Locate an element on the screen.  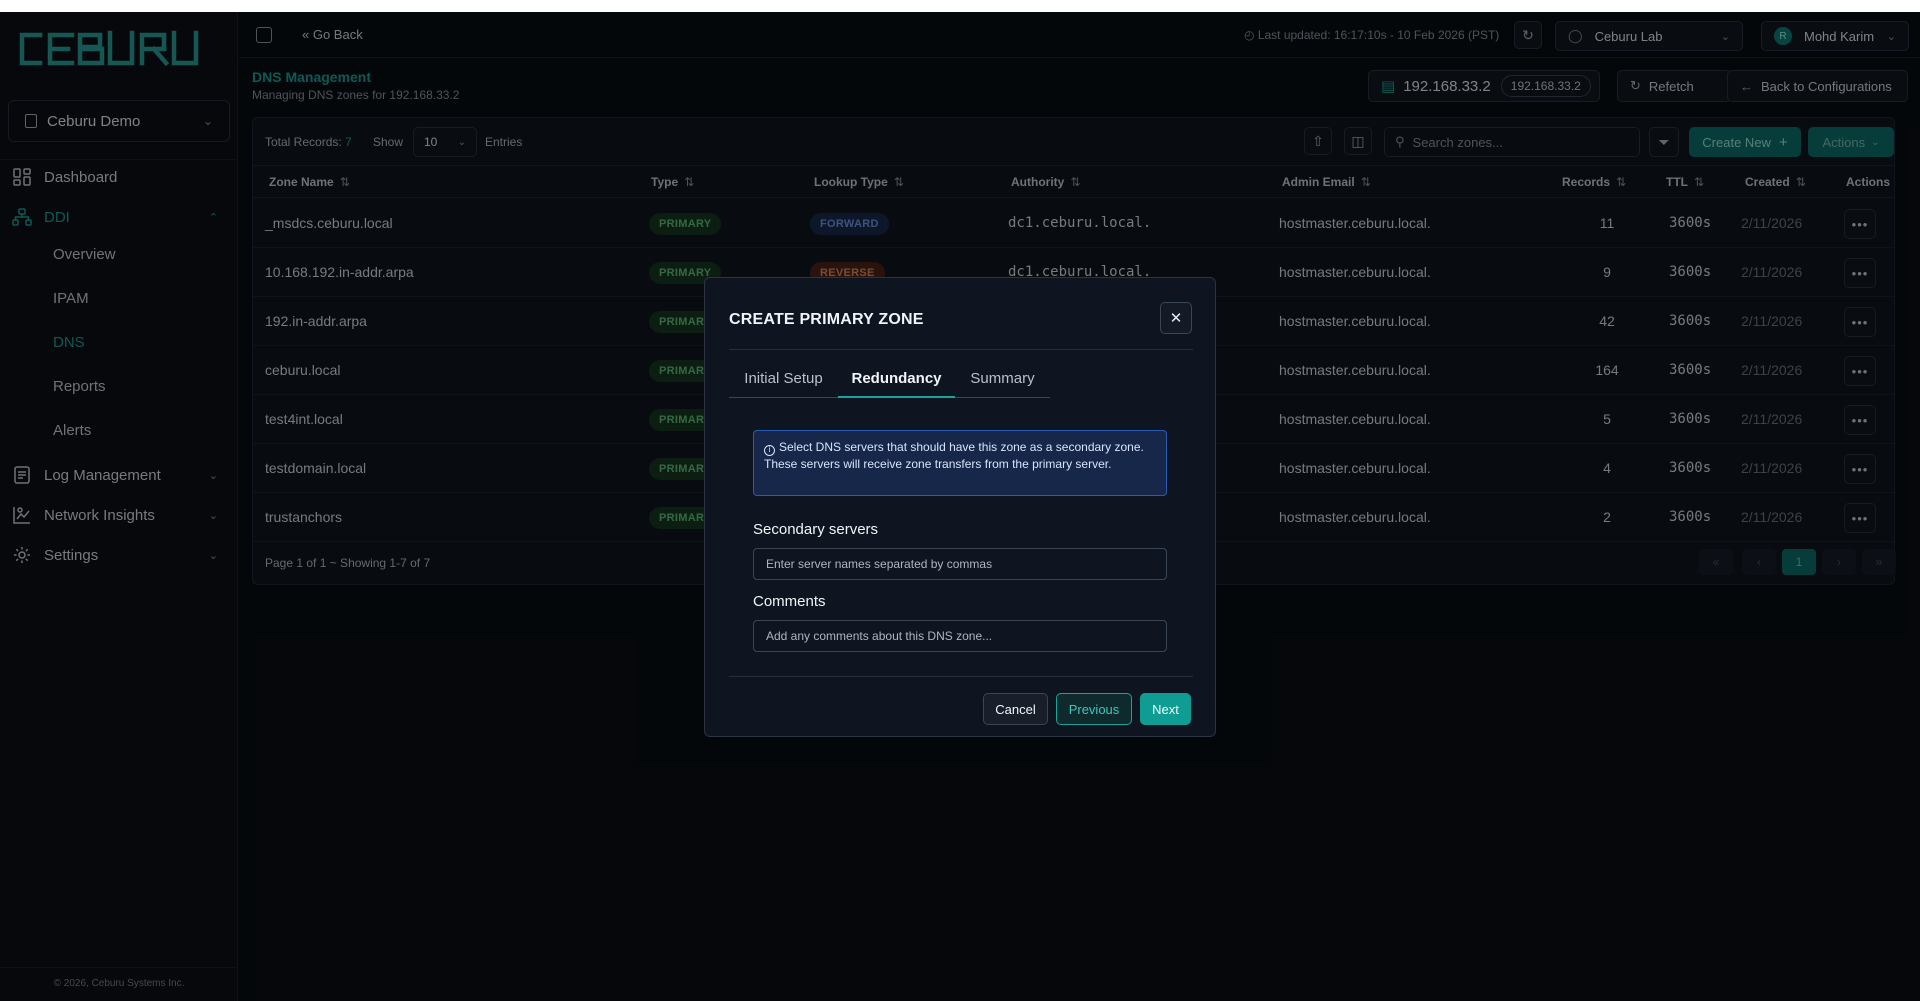
close-icon: ✕ is located at coordinates (1176, 318).